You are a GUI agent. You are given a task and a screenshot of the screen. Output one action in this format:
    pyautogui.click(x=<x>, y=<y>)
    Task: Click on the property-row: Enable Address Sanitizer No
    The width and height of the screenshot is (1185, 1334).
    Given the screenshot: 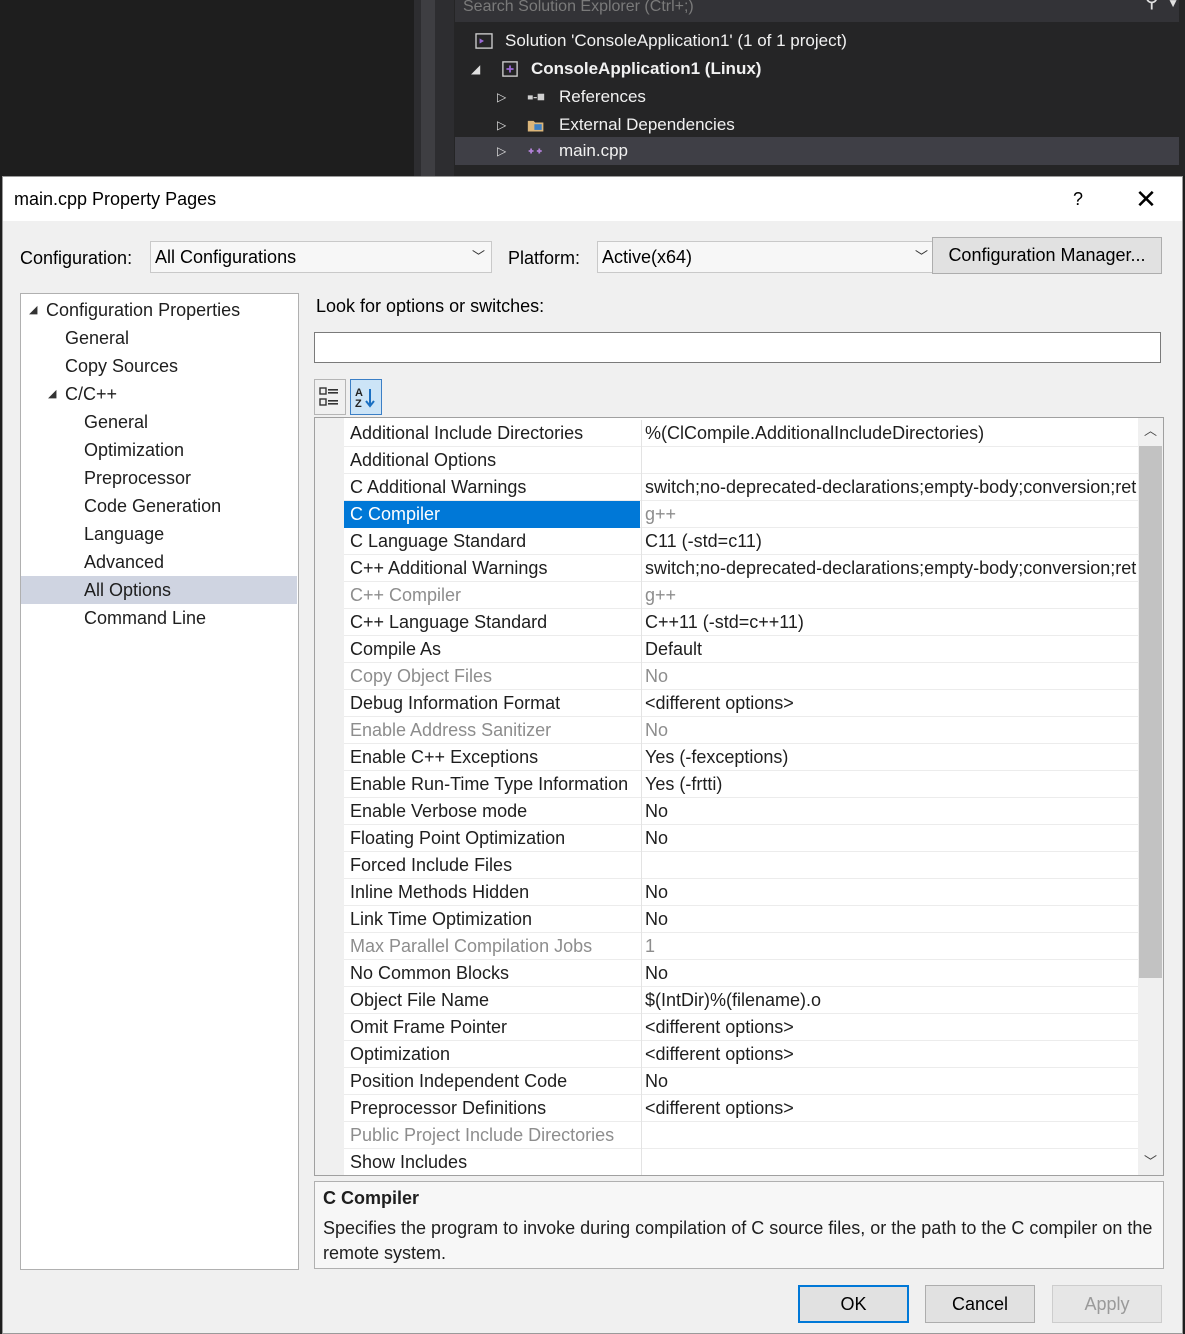 What is the action you would take?
    pyautogui.click(x=741, y=730)
    